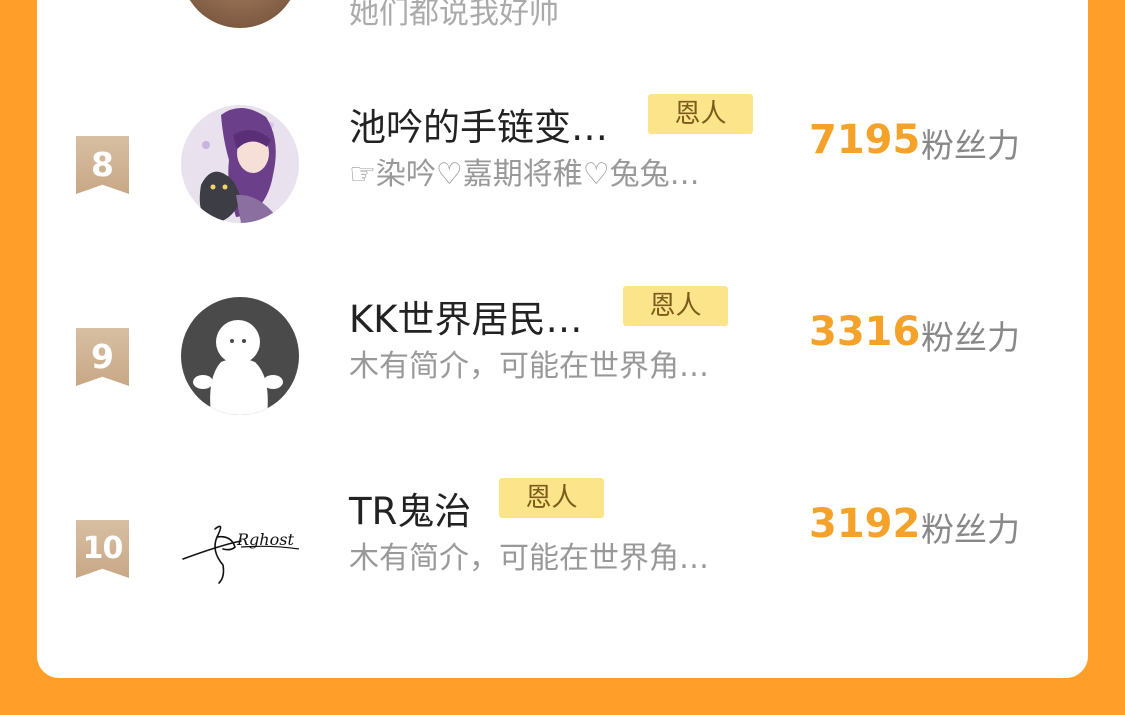 This screenshot has width=1125, height=715. I want to click on rank-badge: 8, so click(102, 165).